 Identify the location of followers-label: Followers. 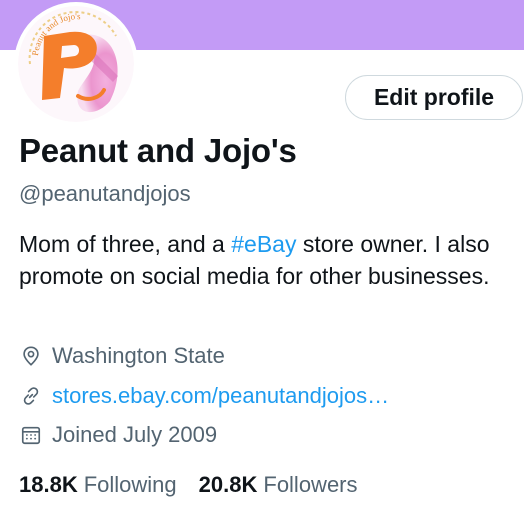
(310, 484).